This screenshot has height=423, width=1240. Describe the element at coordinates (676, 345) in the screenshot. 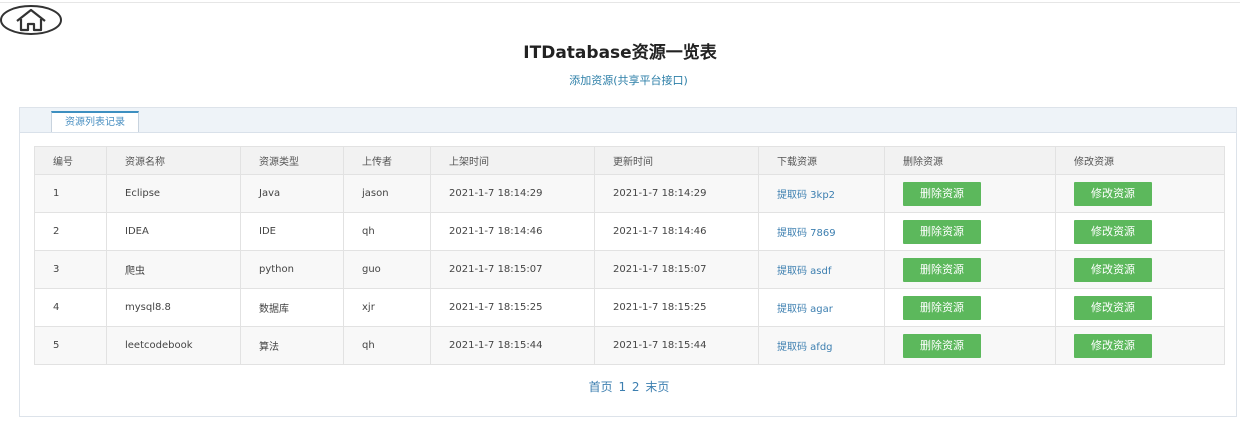

I see `cell-updated-time: 2021-1-7 18:15:44` at that location.